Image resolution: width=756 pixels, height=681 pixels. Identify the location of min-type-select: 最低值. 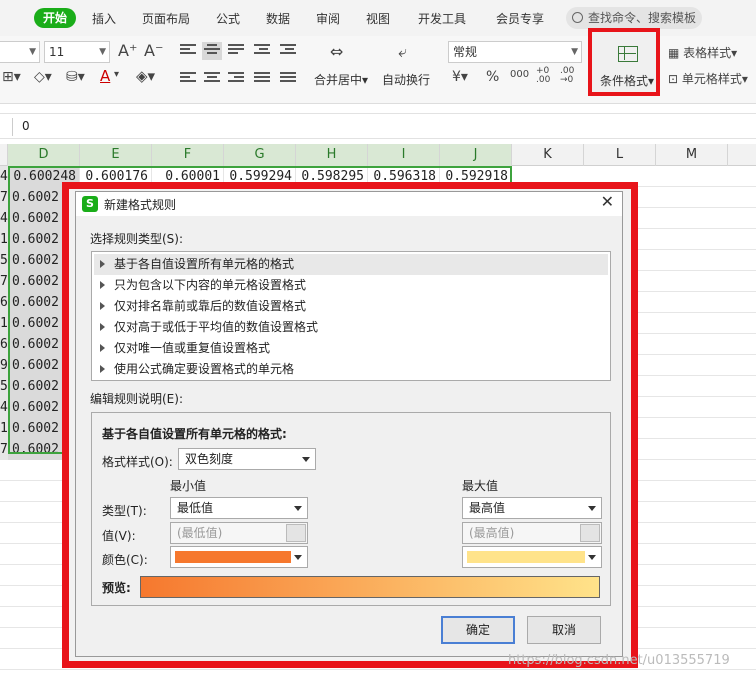
(239, 508).